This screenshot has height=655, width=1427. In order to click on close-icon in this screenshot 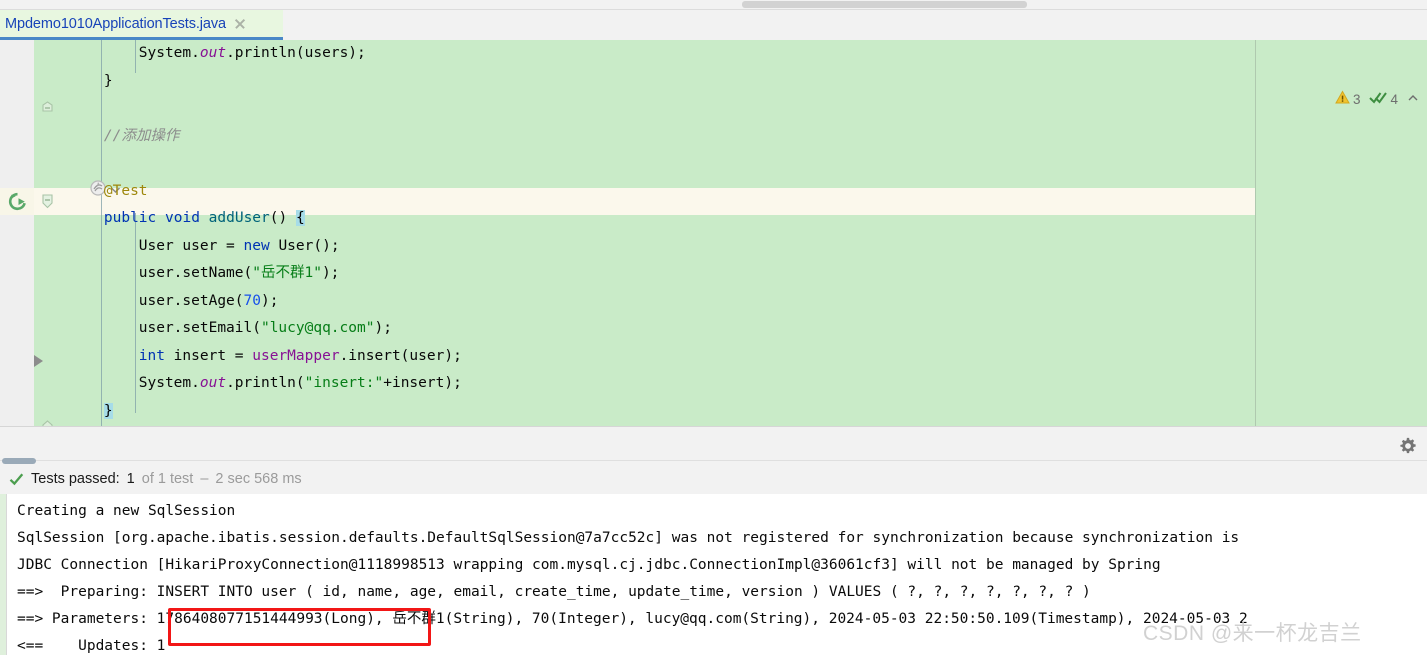, I will do `click(240, 24)`.